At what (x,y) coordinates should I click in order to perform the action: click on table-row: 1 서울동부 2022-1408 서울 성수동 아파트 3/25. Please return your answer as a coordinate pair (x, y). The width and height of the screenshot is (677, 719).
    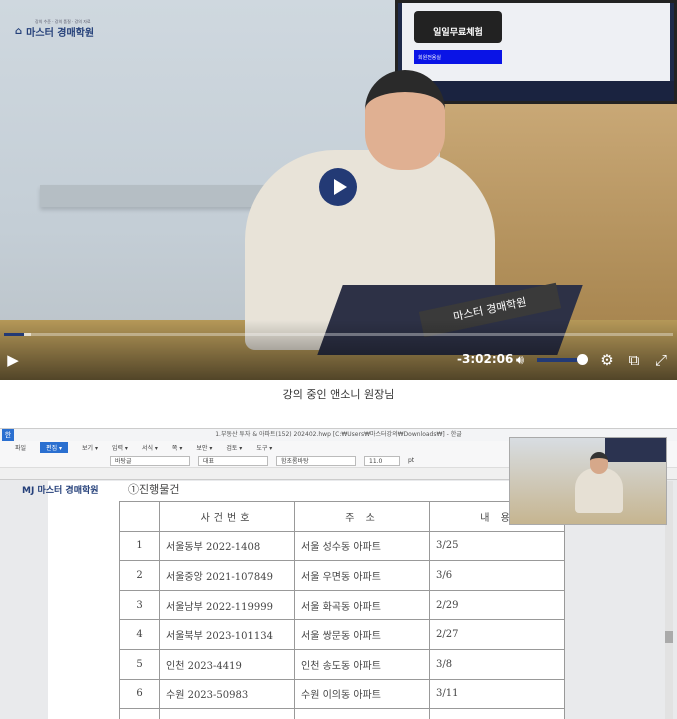
    Looking at the image, I should click on (342, 546).